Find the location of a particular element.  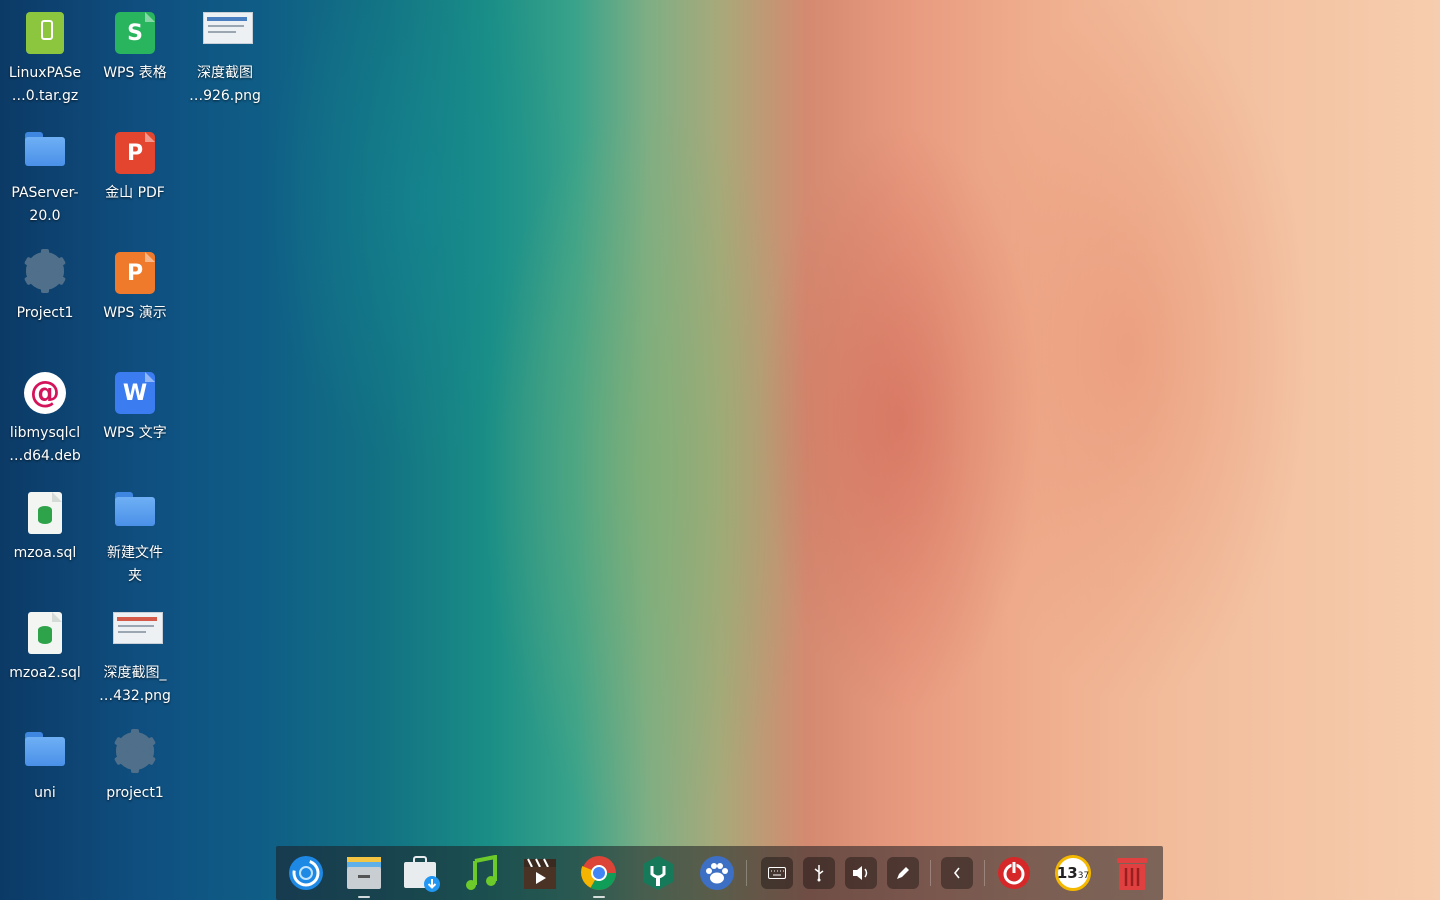

desktop-icon-wps-writer: W WPS 文字 is located at coordinates (135, 402).